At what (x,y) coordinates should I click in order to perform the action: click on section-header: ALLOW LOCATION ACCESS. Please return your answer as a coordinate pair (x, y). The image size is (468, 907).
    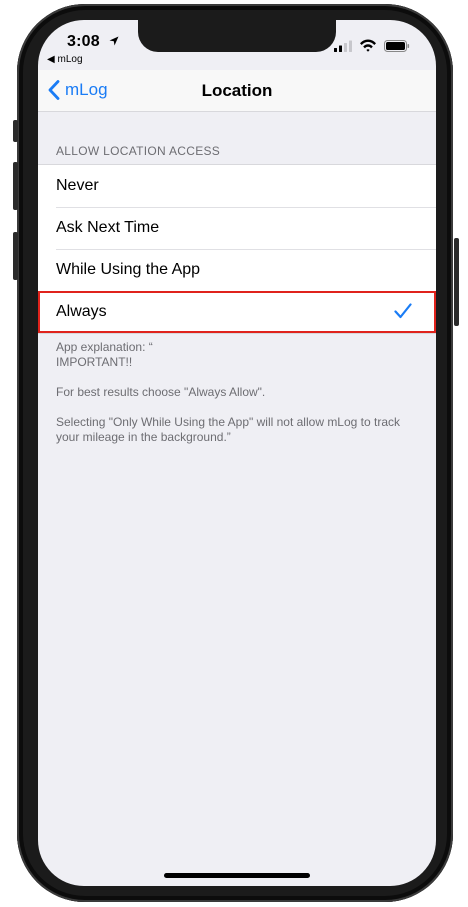
    Looking at the image, I should click on (138, 151).